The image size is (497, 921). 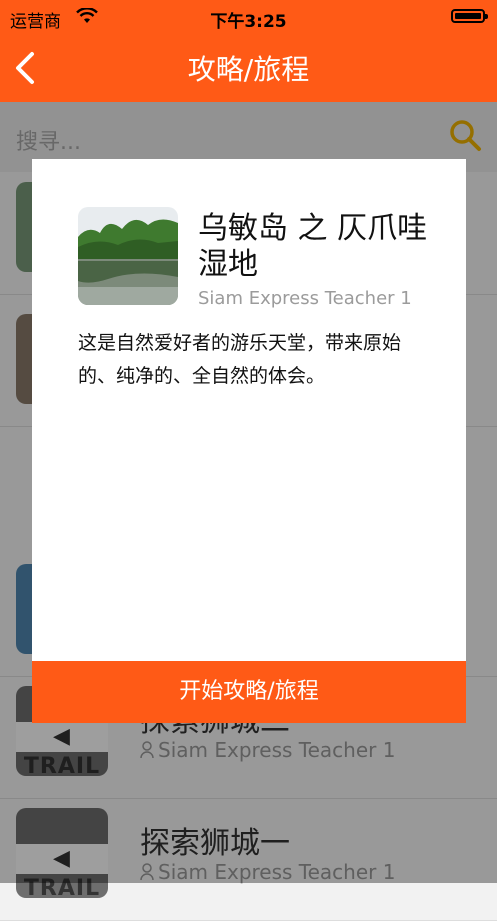 What do you see at coordinates (469, 16) in the screenshot?
I see `battery-icon` at bounding box center [469, 16].